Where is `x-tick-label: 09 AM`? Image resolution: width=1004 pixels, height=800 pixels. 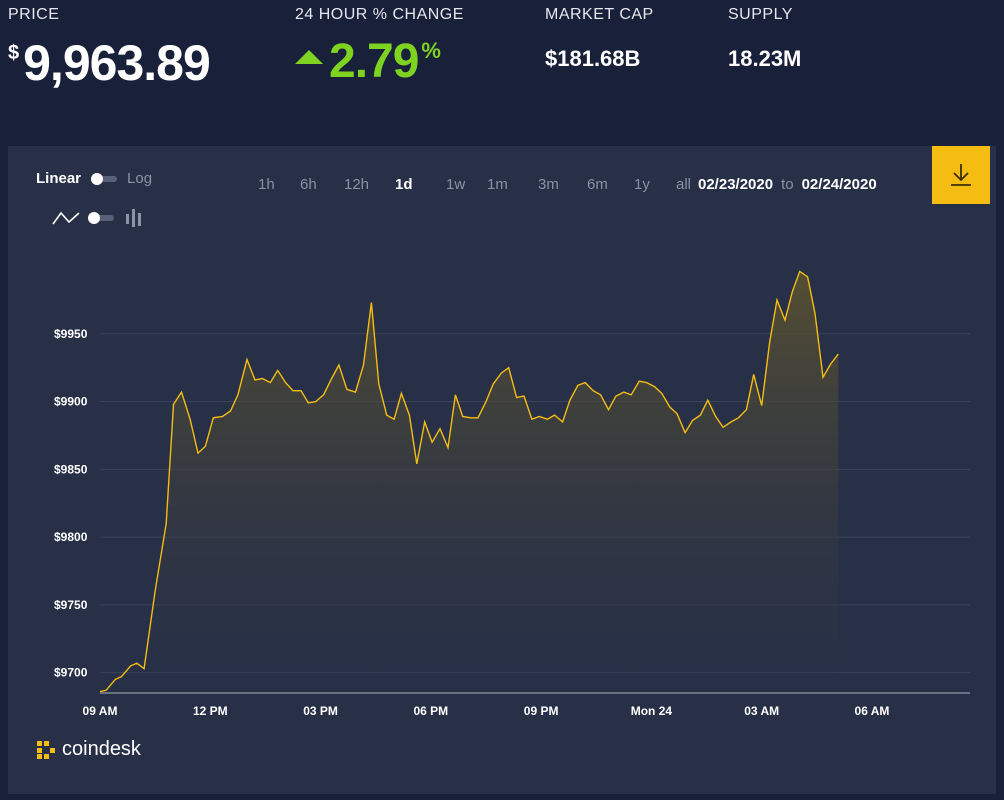 x-tick-label: 09 AM is located at coordinates (100, 711).